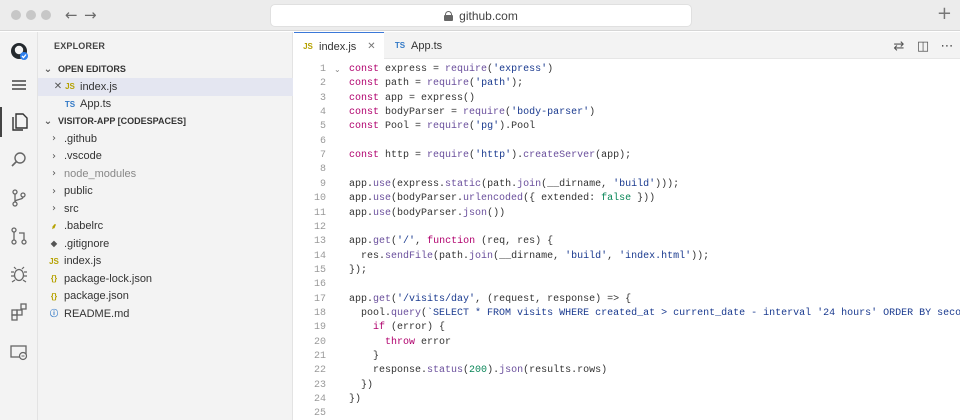  I want to click on open-editor-index-js: ✕ JS index.js, so click(165, 87).